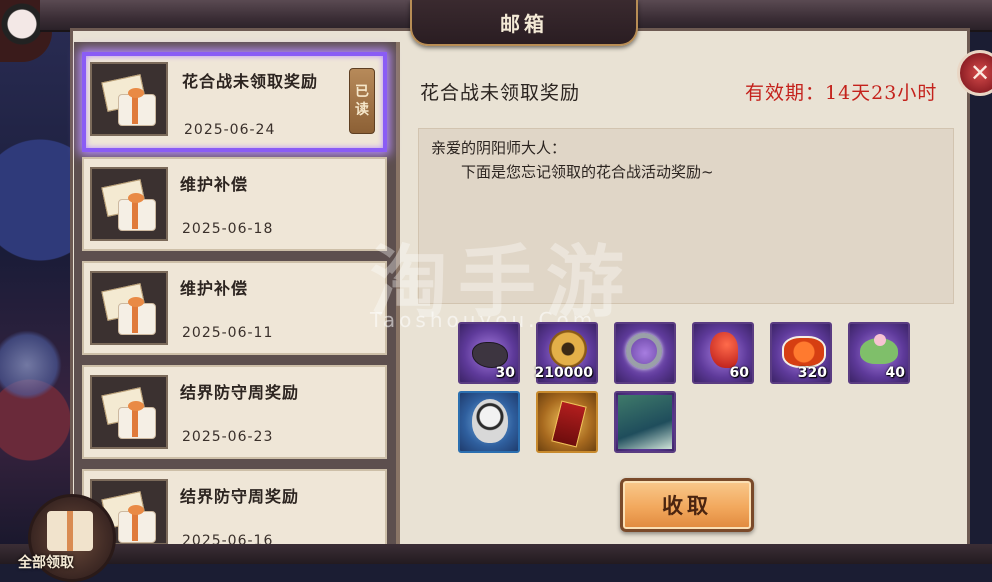 The width and height of the screenshot is (992, 582). What do you see at coordinates (234, 412) in the screenshot?
I see `mail-item-3: 结界防守周奖励 2025-06-23` at bounding box center [234, 412].